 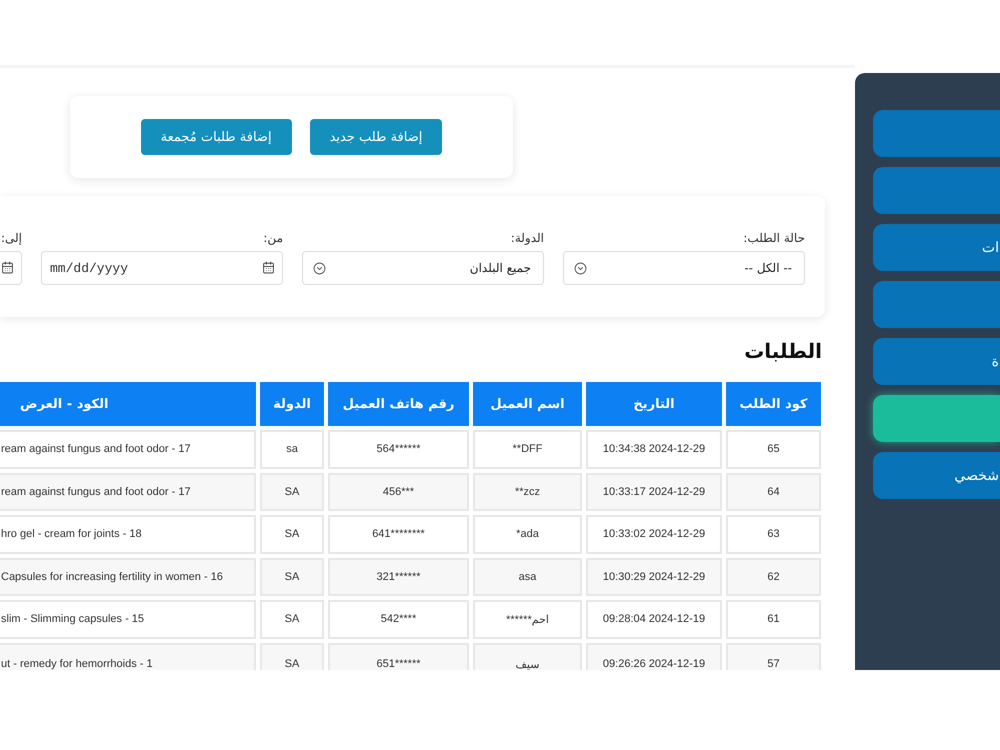 What do you see at coordinates (654, 404) in the screenshot?
I see `column-header: التاريخ` at bounding box center [654, 404].